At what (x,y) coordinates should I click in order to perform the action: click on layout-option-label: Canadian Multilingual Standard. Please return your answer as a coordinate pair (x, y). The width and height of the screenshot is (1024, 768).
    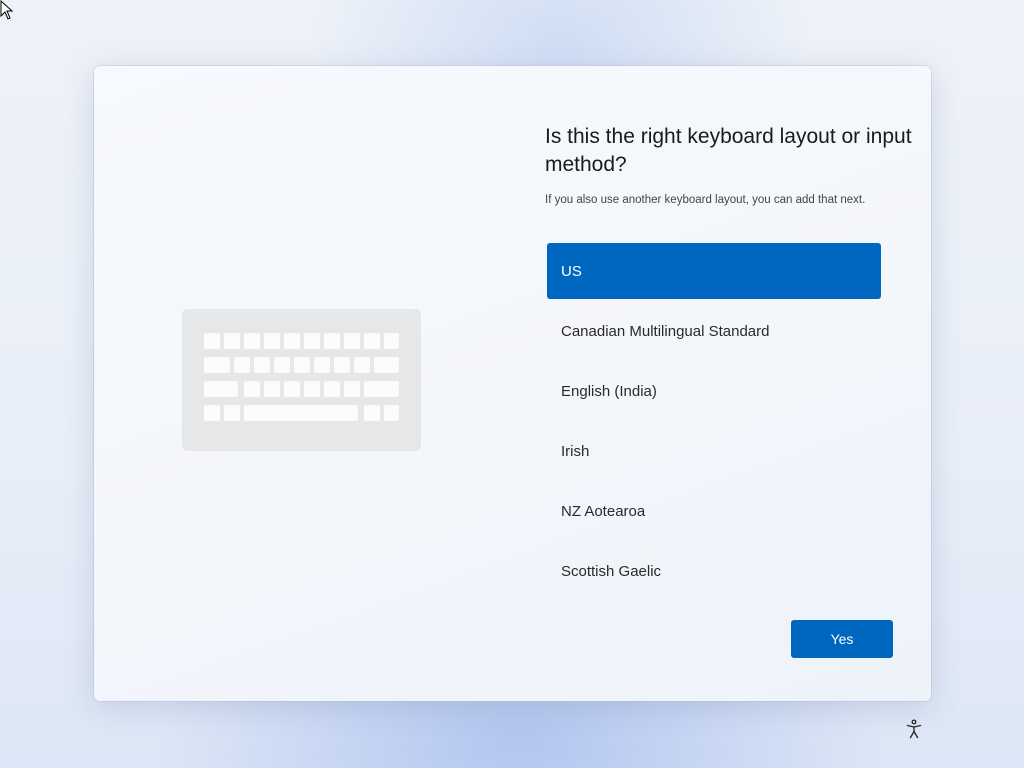
    Looking at the image, I should click on (665, 331).